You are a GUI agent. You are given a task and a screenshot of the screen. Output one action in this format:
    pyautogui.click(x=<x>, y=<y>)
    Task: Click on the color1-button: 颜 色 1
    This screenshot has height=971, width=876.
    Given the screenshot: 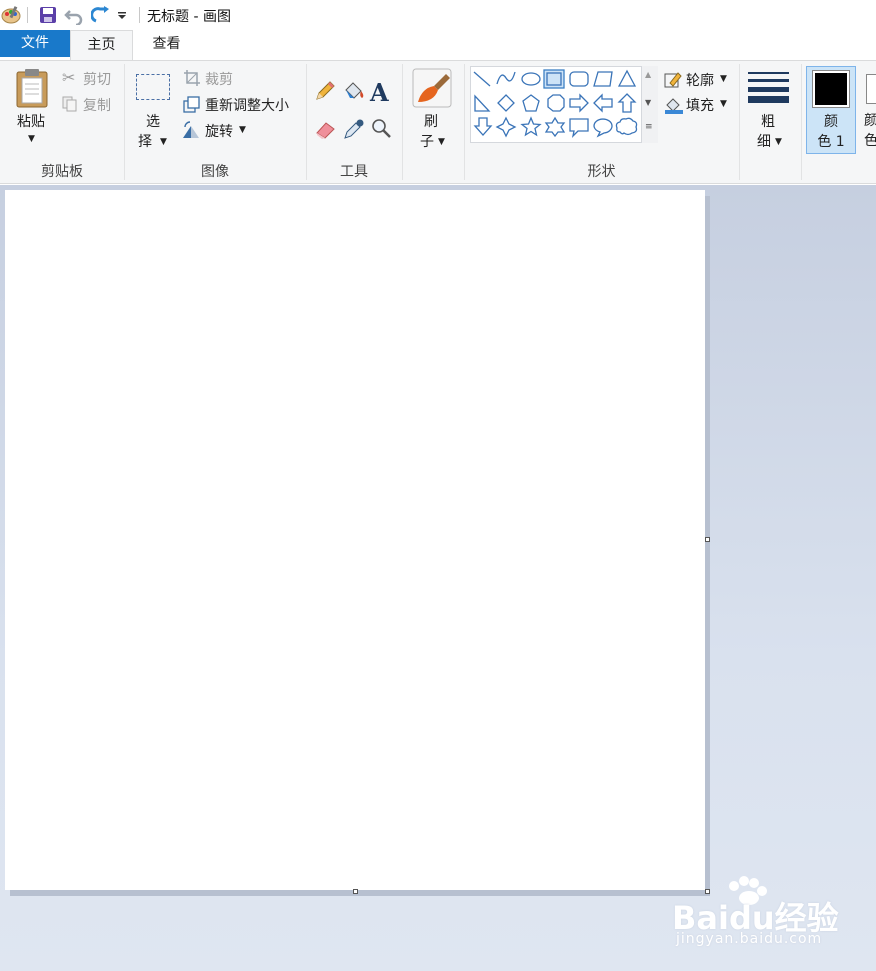 What is the action you would take?
    pyautogui.click(x=831, y=110)
    